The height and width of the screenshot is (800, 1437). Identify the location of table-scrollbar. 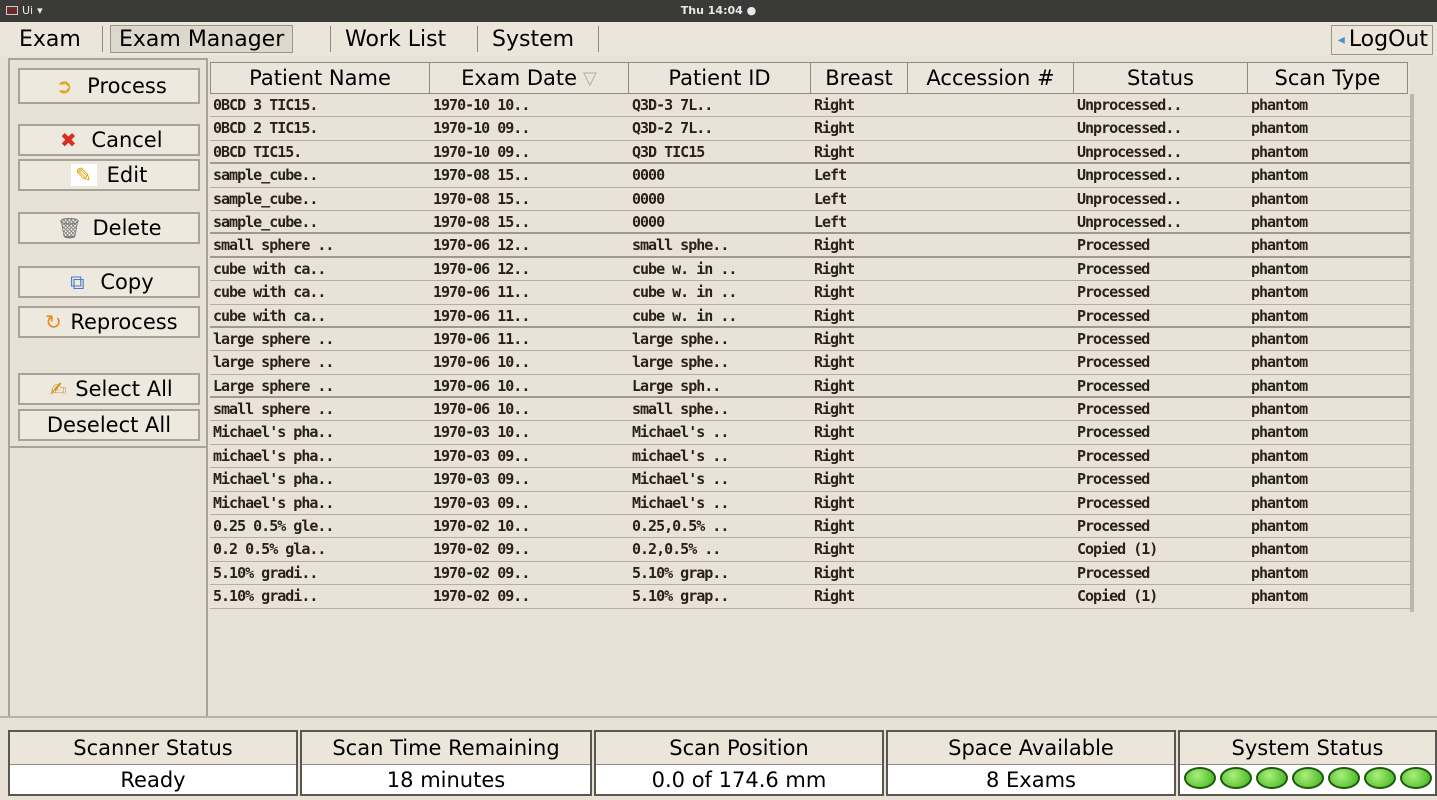
(1412, 353).